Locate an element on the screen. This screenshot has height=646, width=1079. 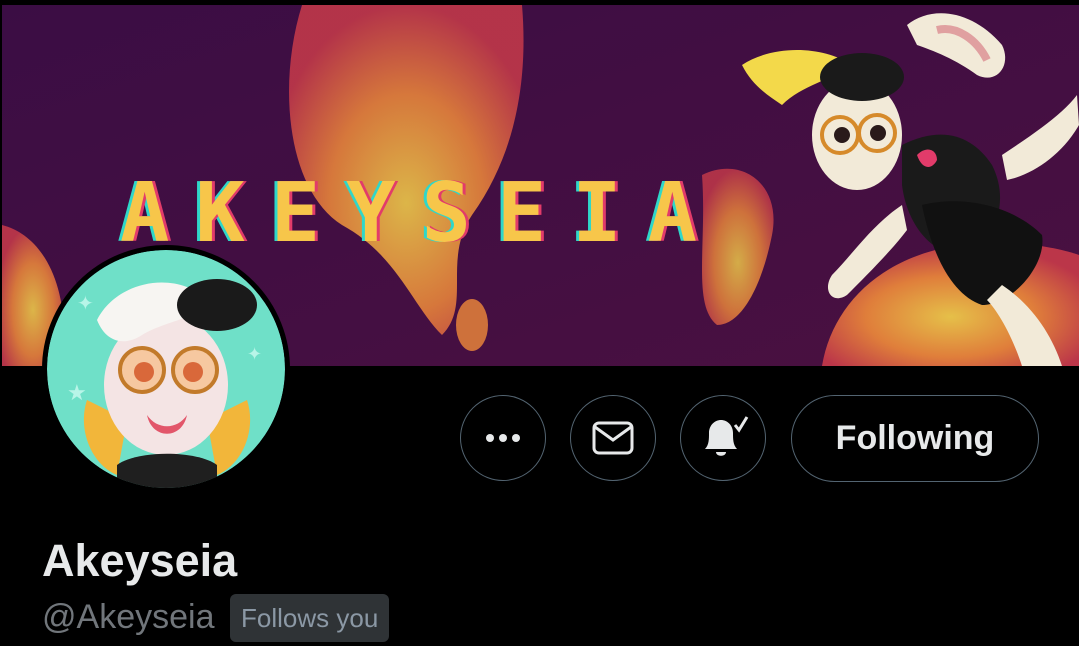
notifications-button is located at coordinates (723, 438).